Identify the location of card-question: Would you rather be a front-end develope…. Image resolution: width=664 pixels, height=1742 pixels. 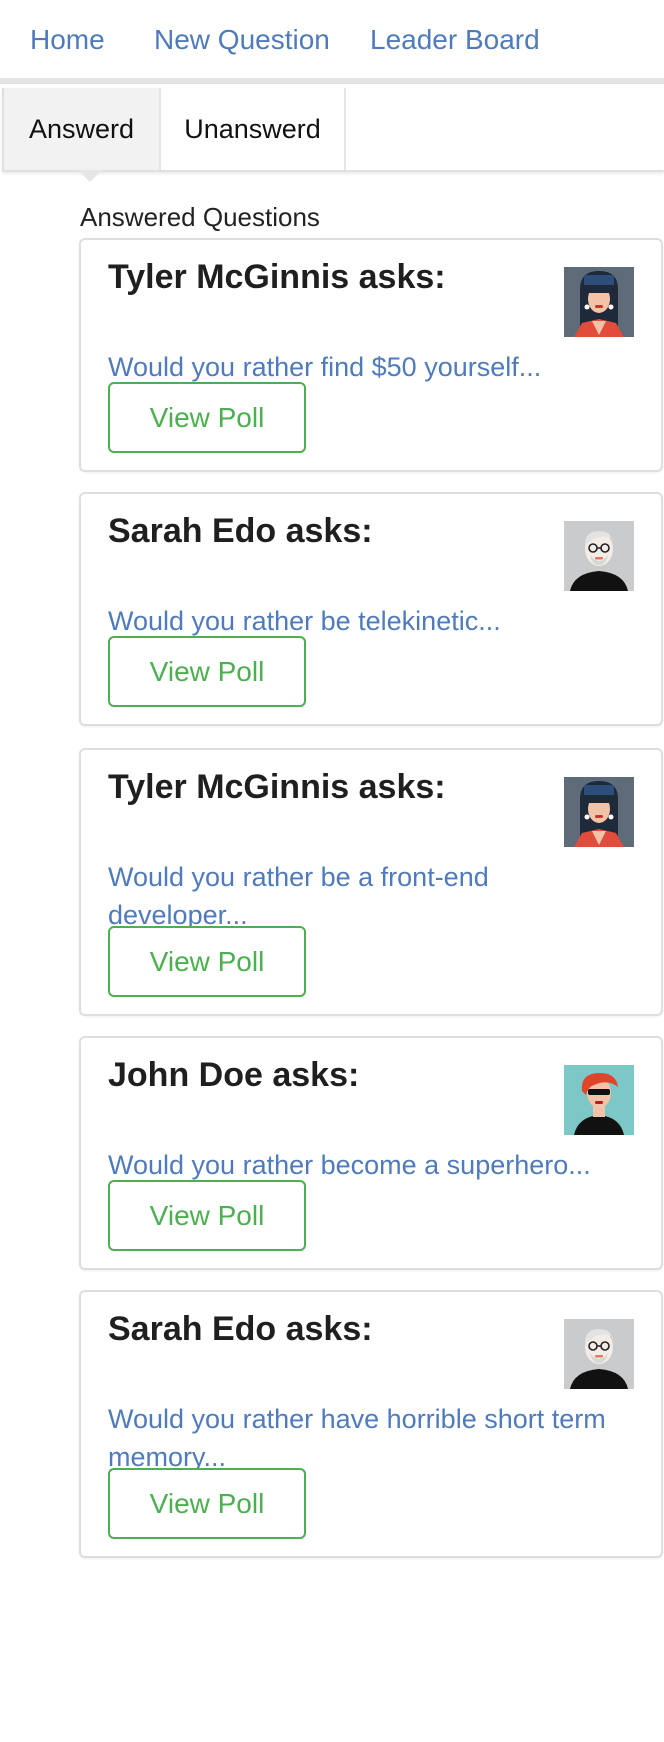
(298, 896).